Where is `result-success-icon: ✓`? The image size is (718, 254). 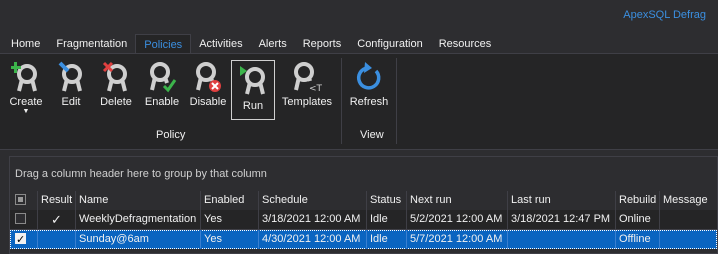 result-success-icon: ✓ is located at coordinates (57, 219).